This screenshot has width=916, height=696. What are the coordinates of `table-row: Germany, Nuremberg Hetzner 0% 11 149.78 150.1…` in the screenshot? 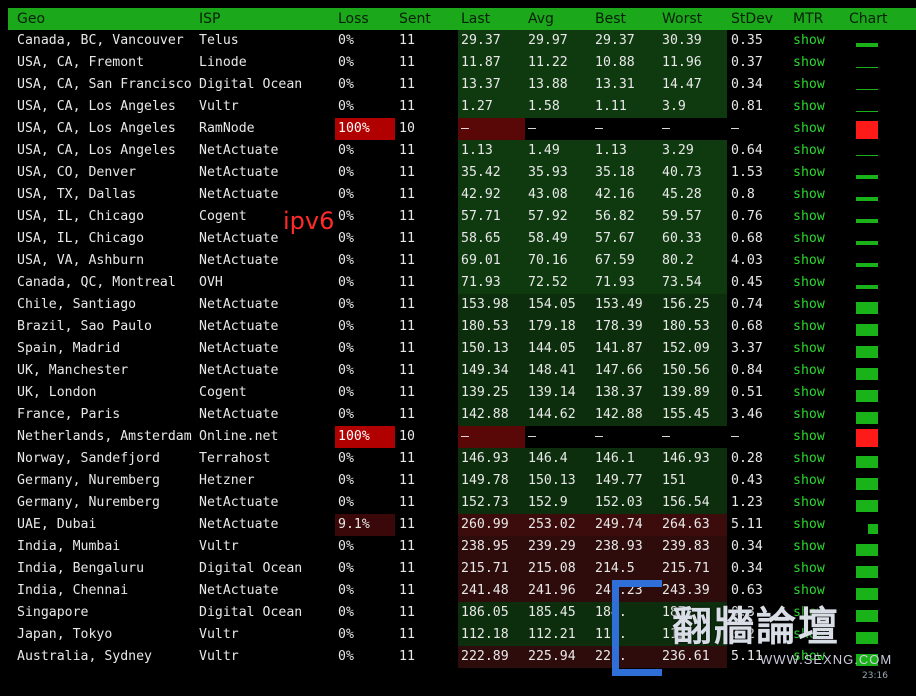 It's located at (462, 481).